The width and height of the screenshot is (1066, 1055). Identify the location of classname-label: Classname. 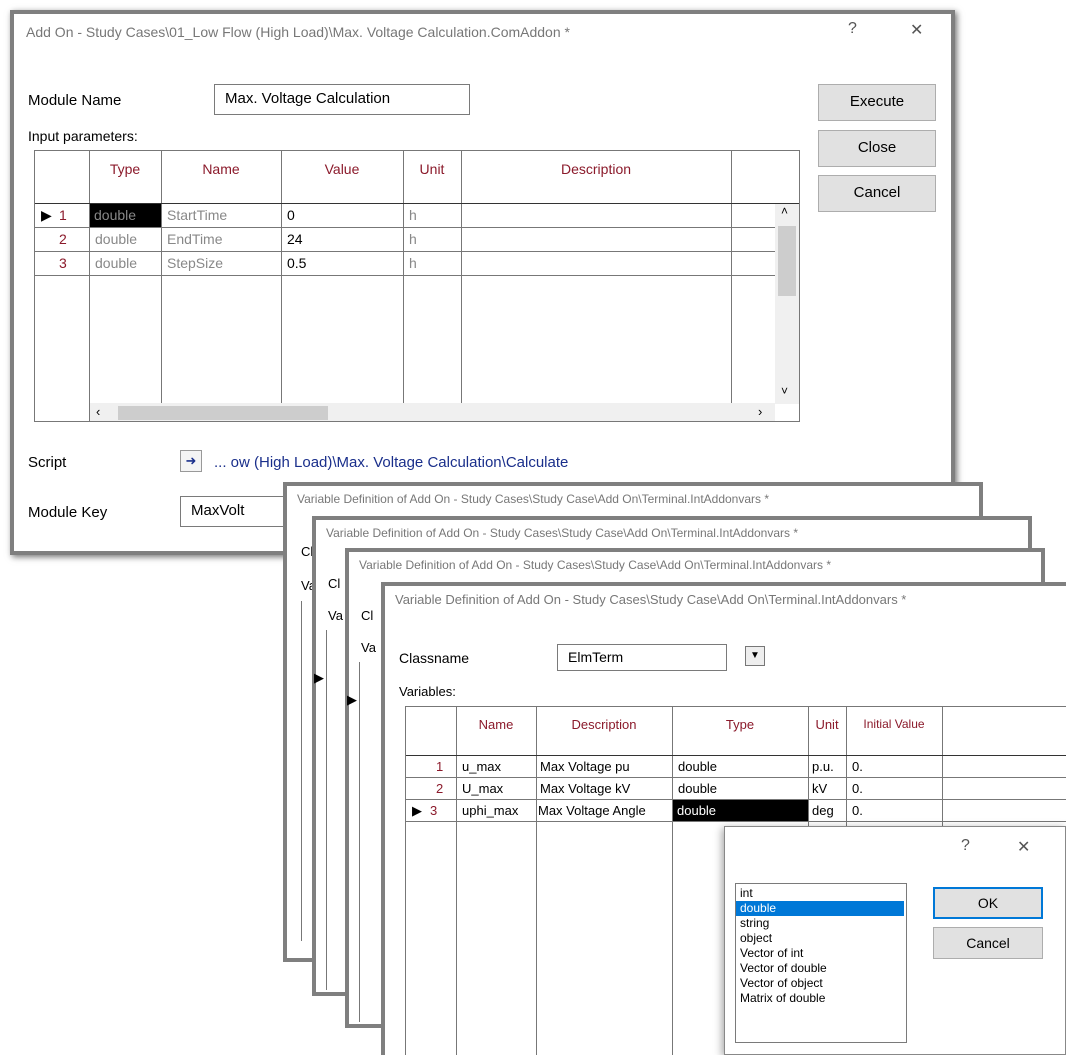
(434, 658).